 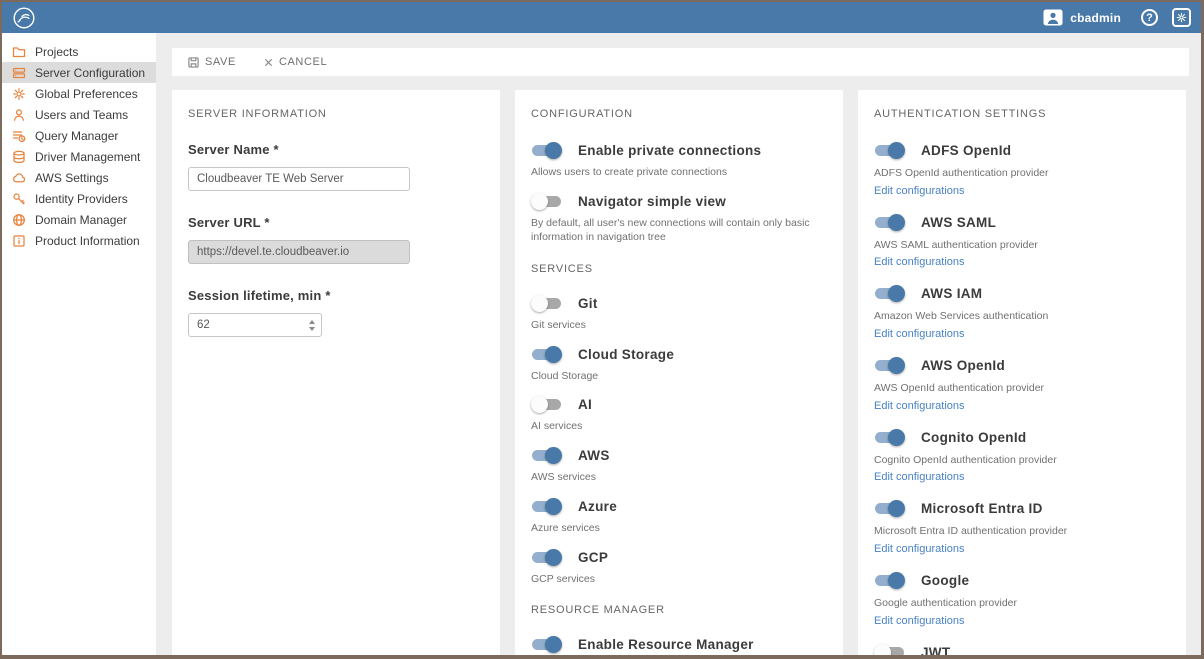 I want to click on toggle-row: GCP GCP services, so click(x=679, y=567).